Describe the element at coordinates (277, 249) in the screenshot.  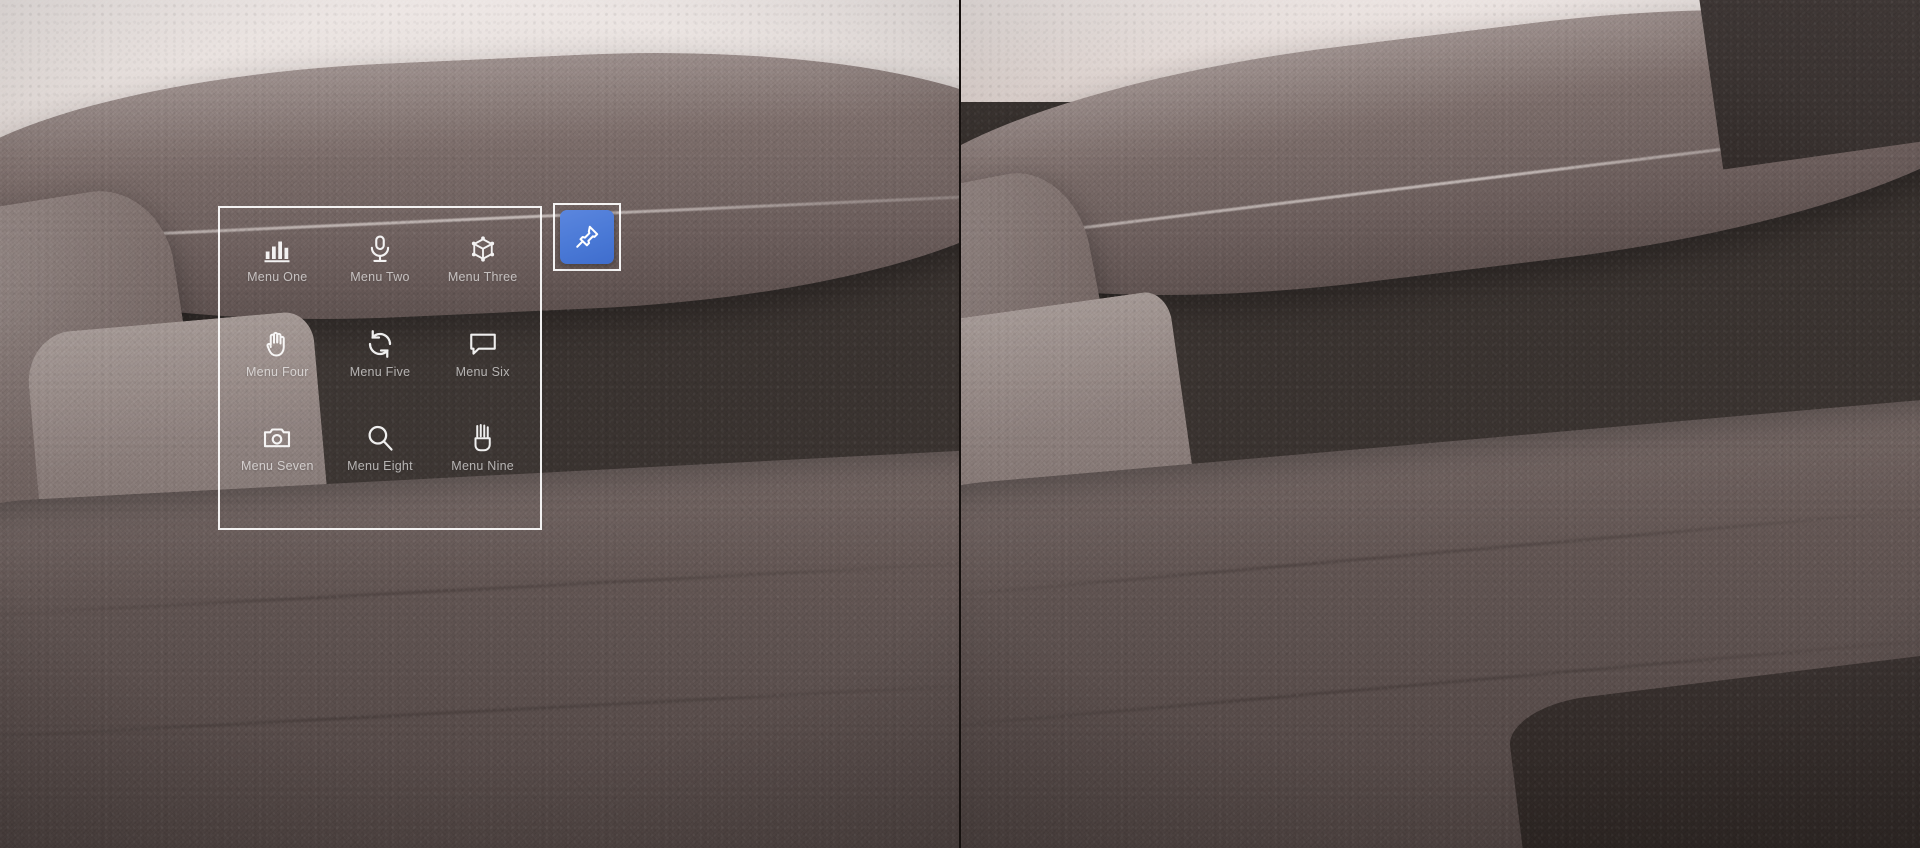
I see `bar-chart-icon` at that location.